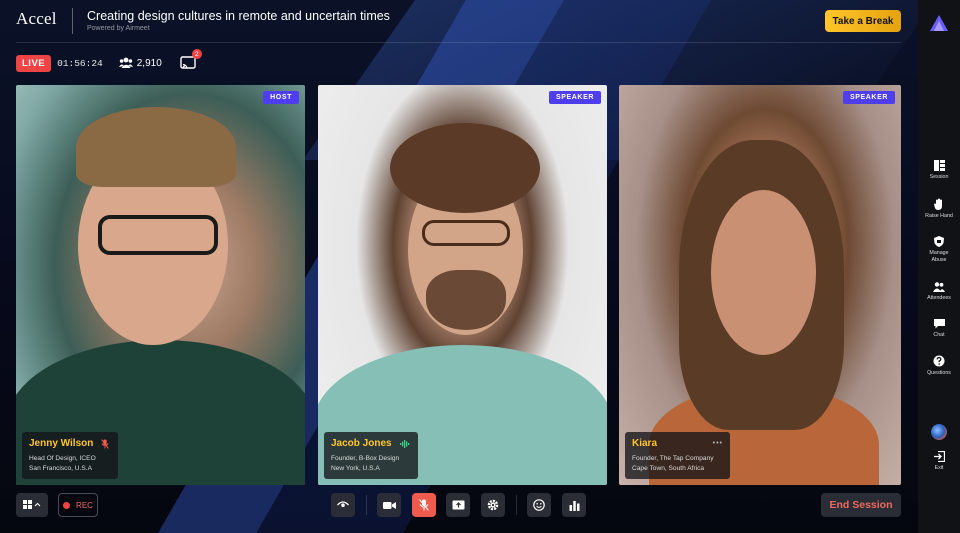 Image resolution: width=960 pixels, height=533 pixels. I want to click on attendee-count-value: 2,910, so click(149, 63).